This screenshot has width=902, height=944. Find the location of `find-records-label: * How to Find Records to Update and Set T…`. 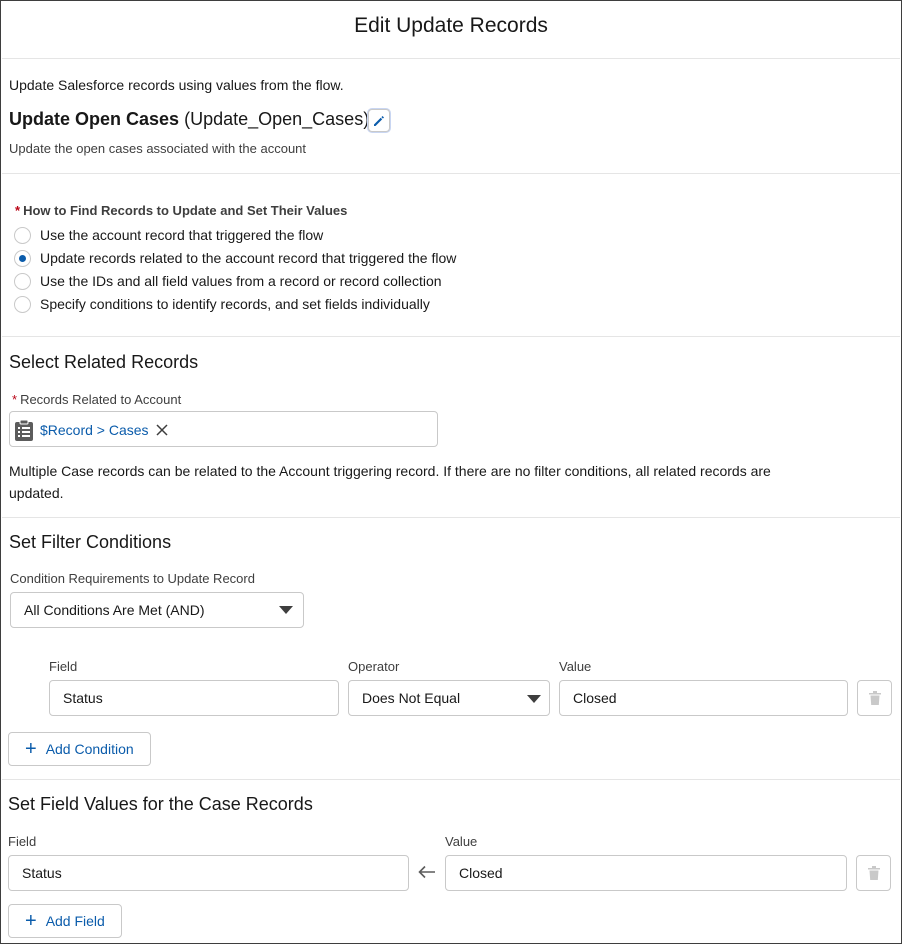

find-records-label: * How to Find Records to Update and Set T… is located at coordinates (181, 210).